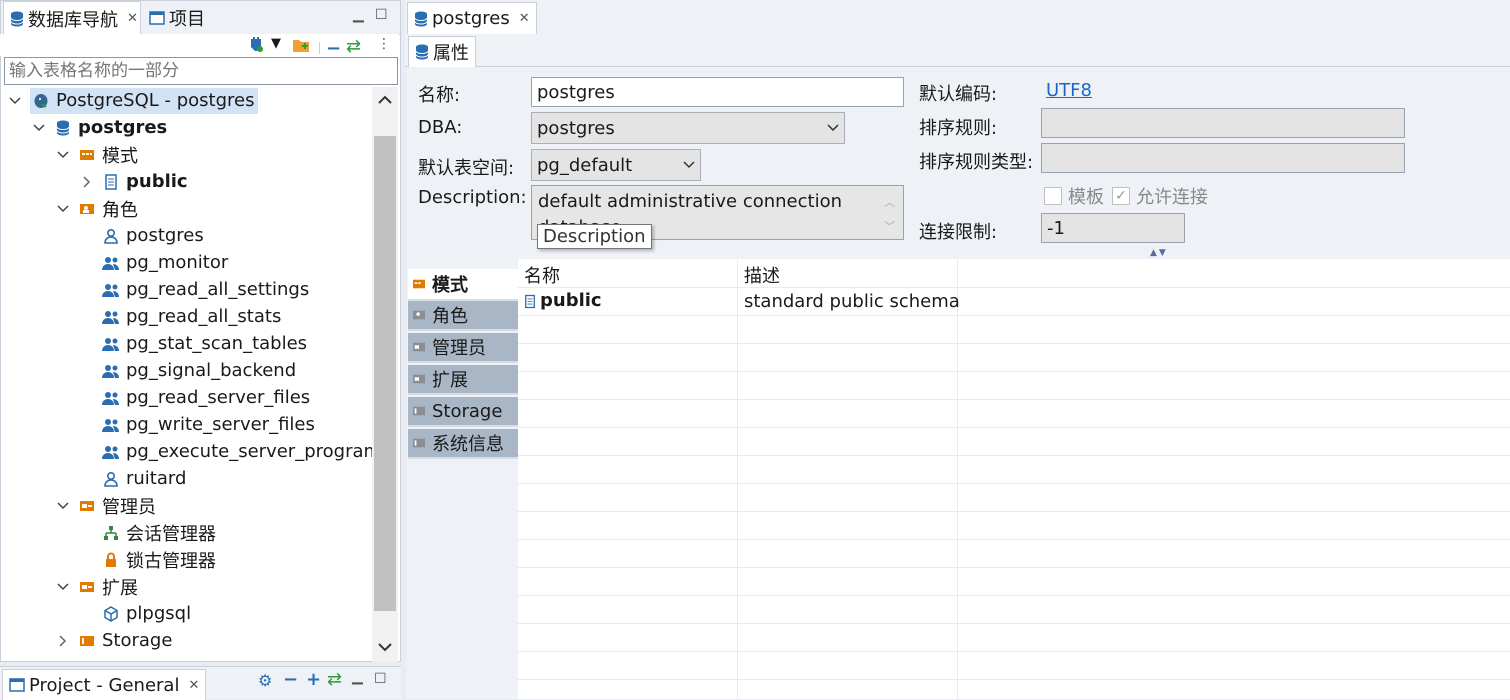 Image resolution: width=1510 pixels, height=700 pixels. What do you see at coordinates (762, 275) in the screenshot?
I see `column-header-description: 描述` at bounding box center [762, 275].